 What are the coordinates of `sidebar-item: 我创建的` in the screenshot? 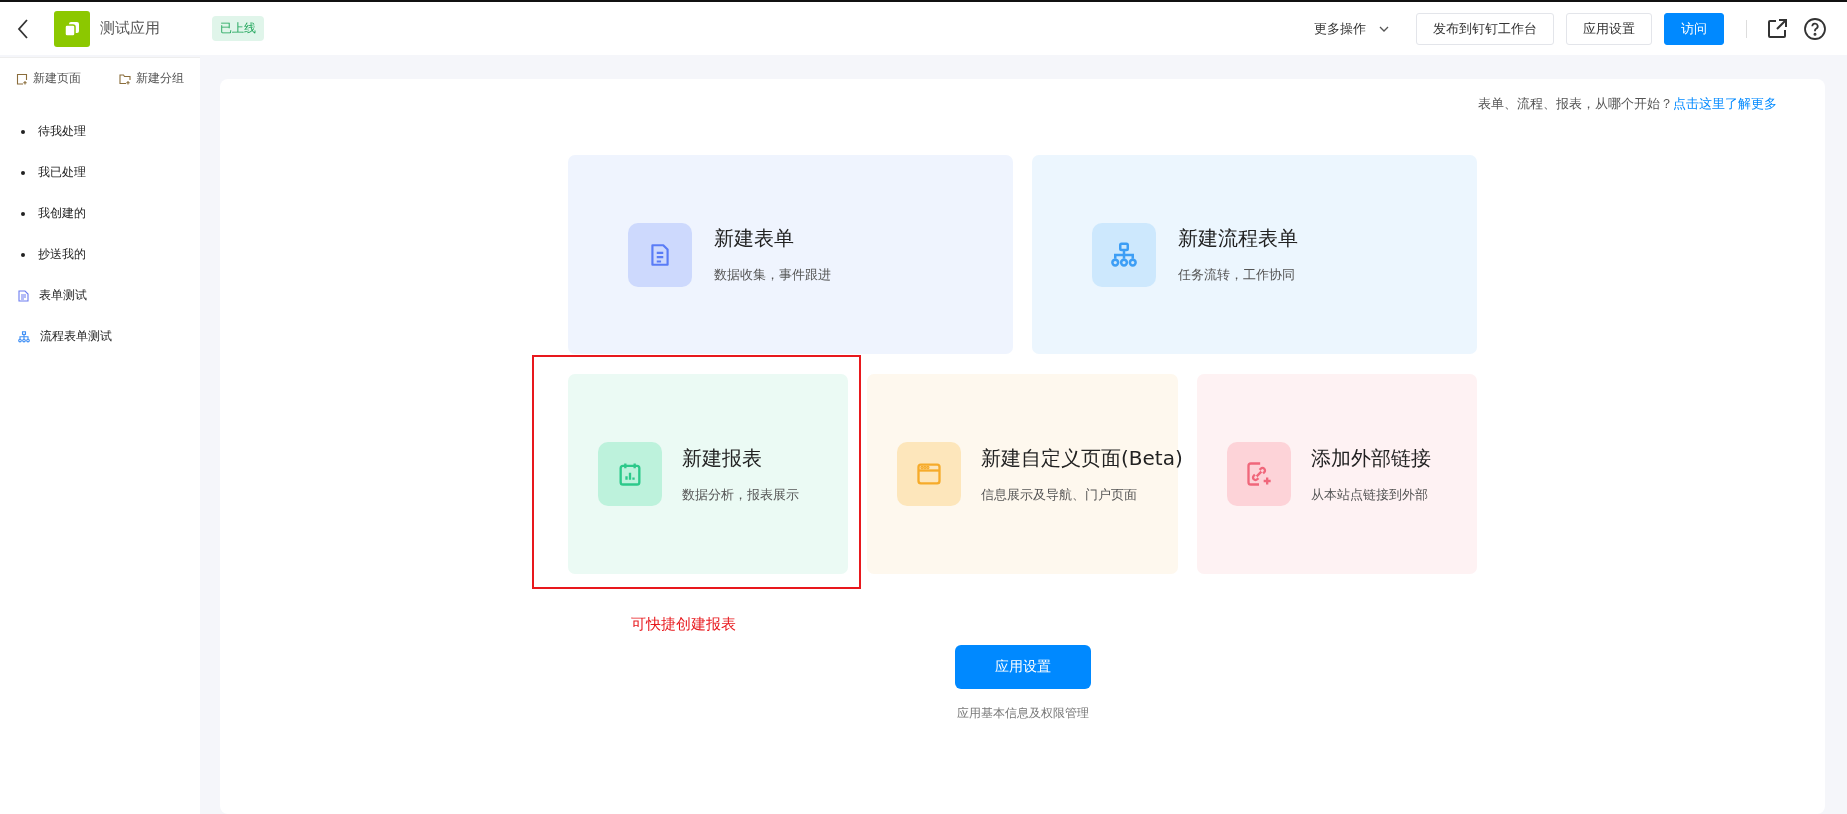 It's located at (100, 213).